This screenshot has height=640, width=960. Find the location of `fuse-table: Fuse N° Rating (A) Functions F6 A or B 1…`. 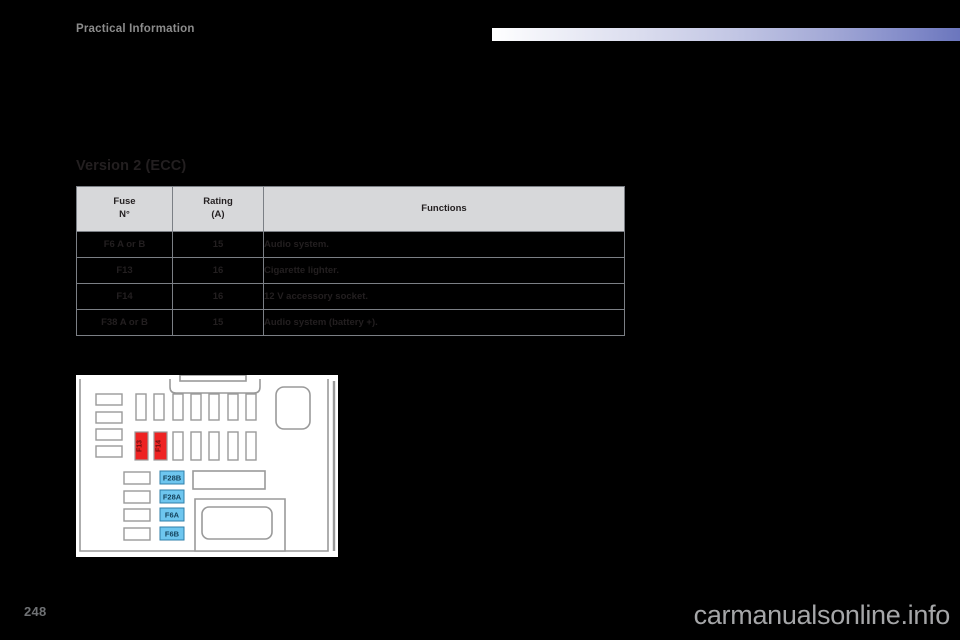

fuse-table: Fuse N° Rating (A) Functions F6 A or B 1… is located at coordinates (350, 261).